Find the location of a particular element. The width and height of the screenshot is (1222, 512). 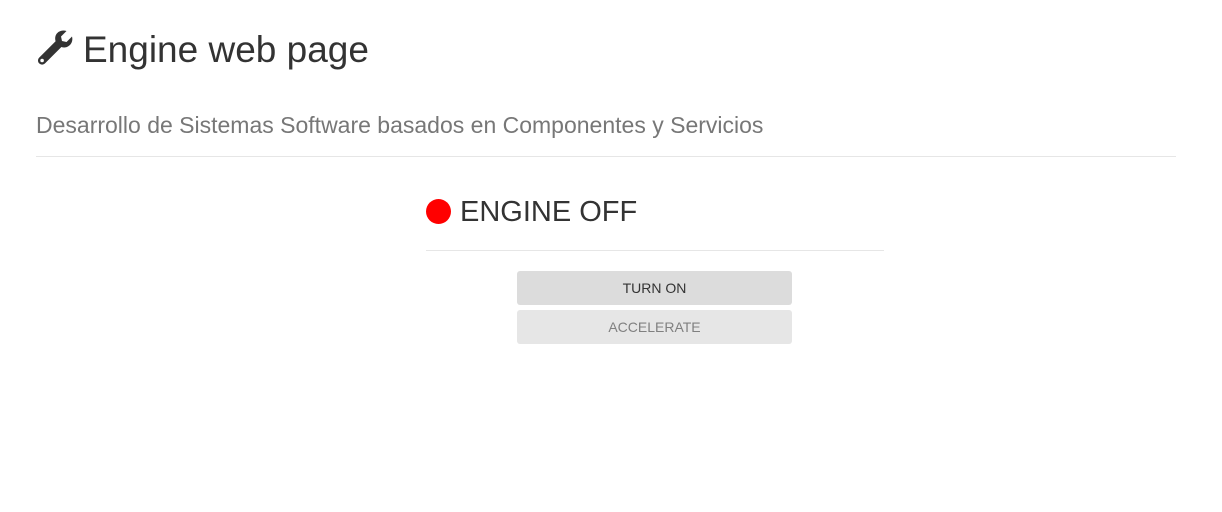

page-title: Engine web page is located at coordinates (226, 49).